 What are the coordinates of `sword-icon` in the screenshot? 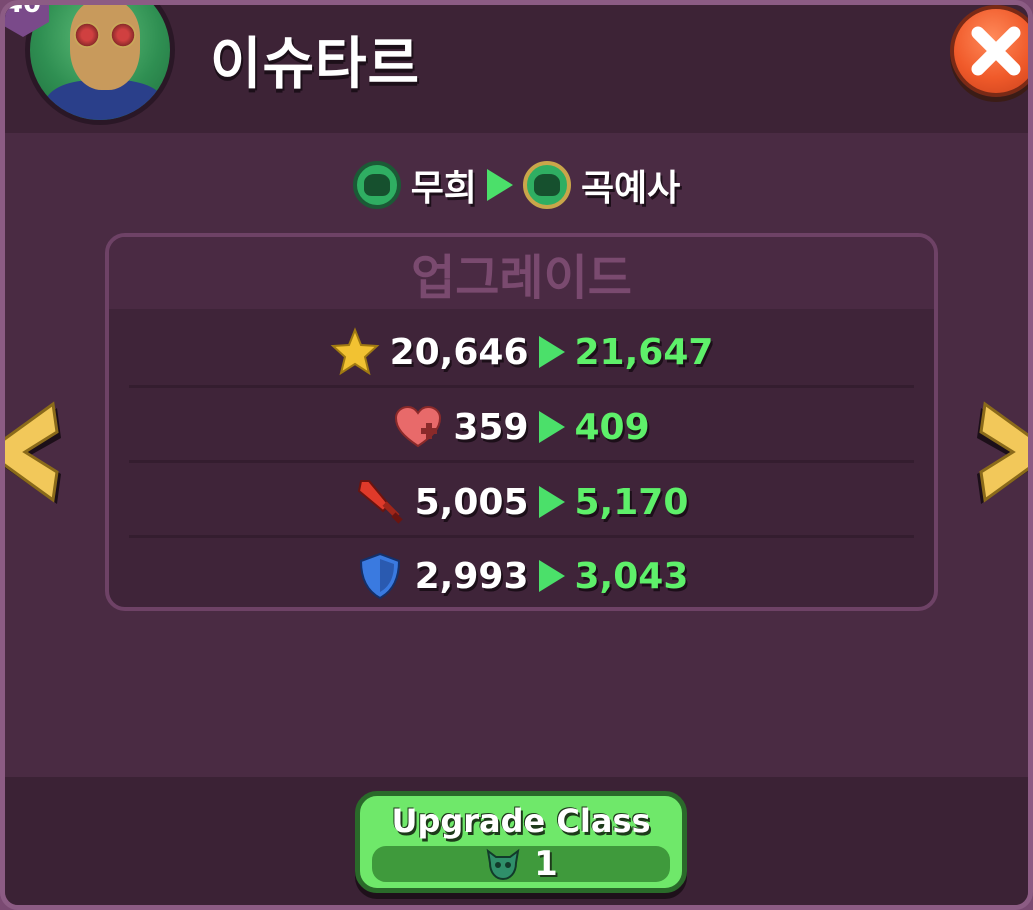 It's located at (380, 502).